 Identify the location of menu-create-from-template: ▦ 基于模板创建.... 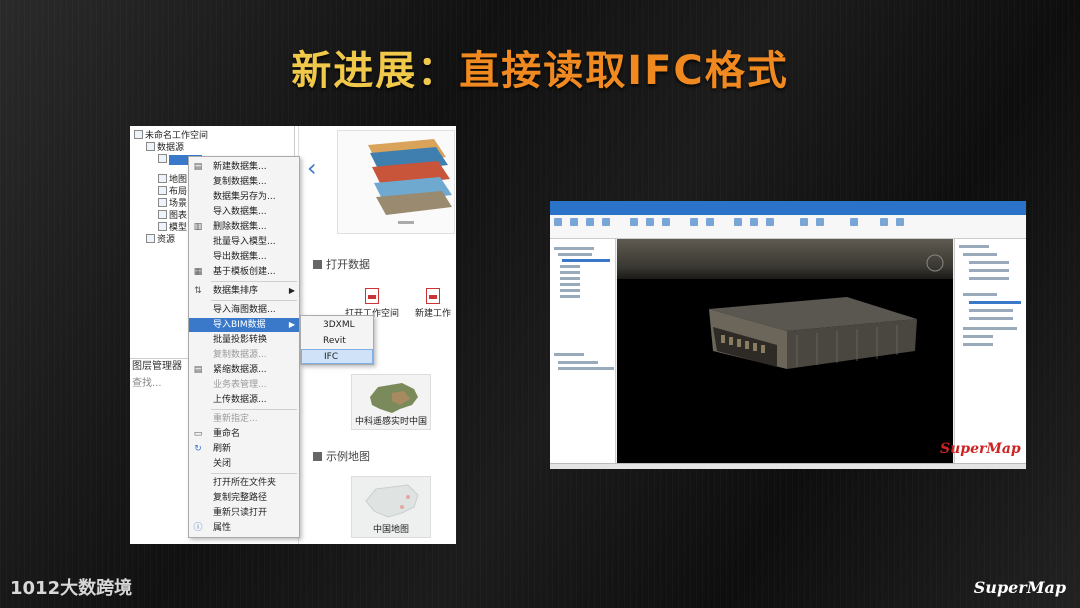
(244, 272).